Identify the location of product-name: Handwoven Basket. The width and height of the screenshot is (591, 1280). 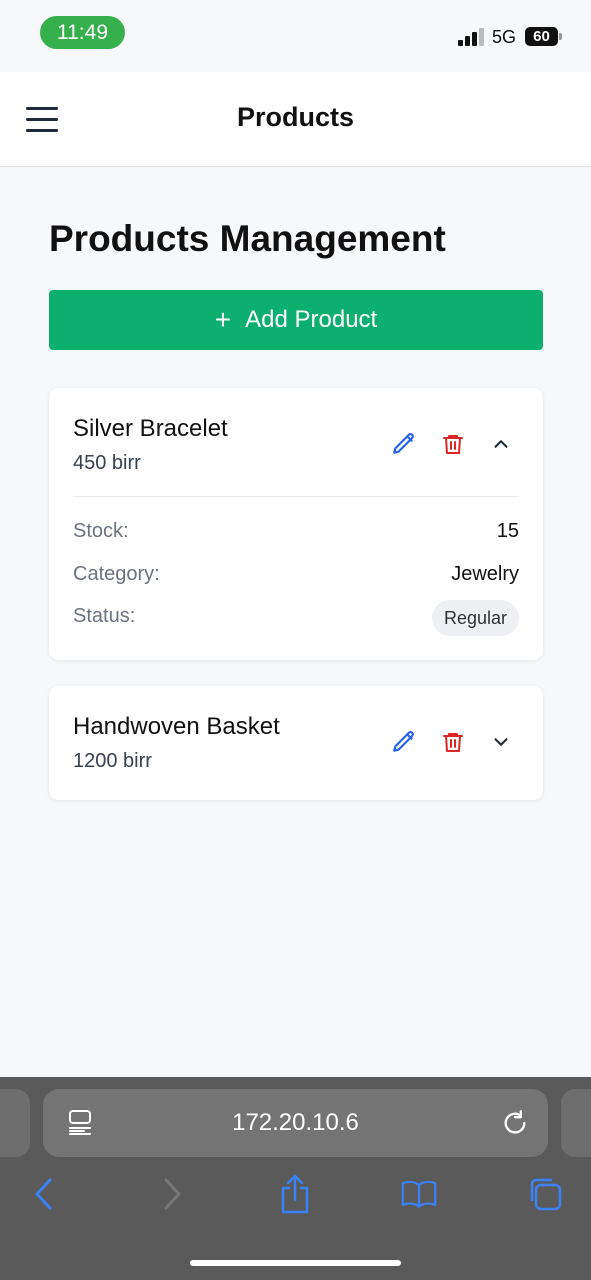
(176, 726).